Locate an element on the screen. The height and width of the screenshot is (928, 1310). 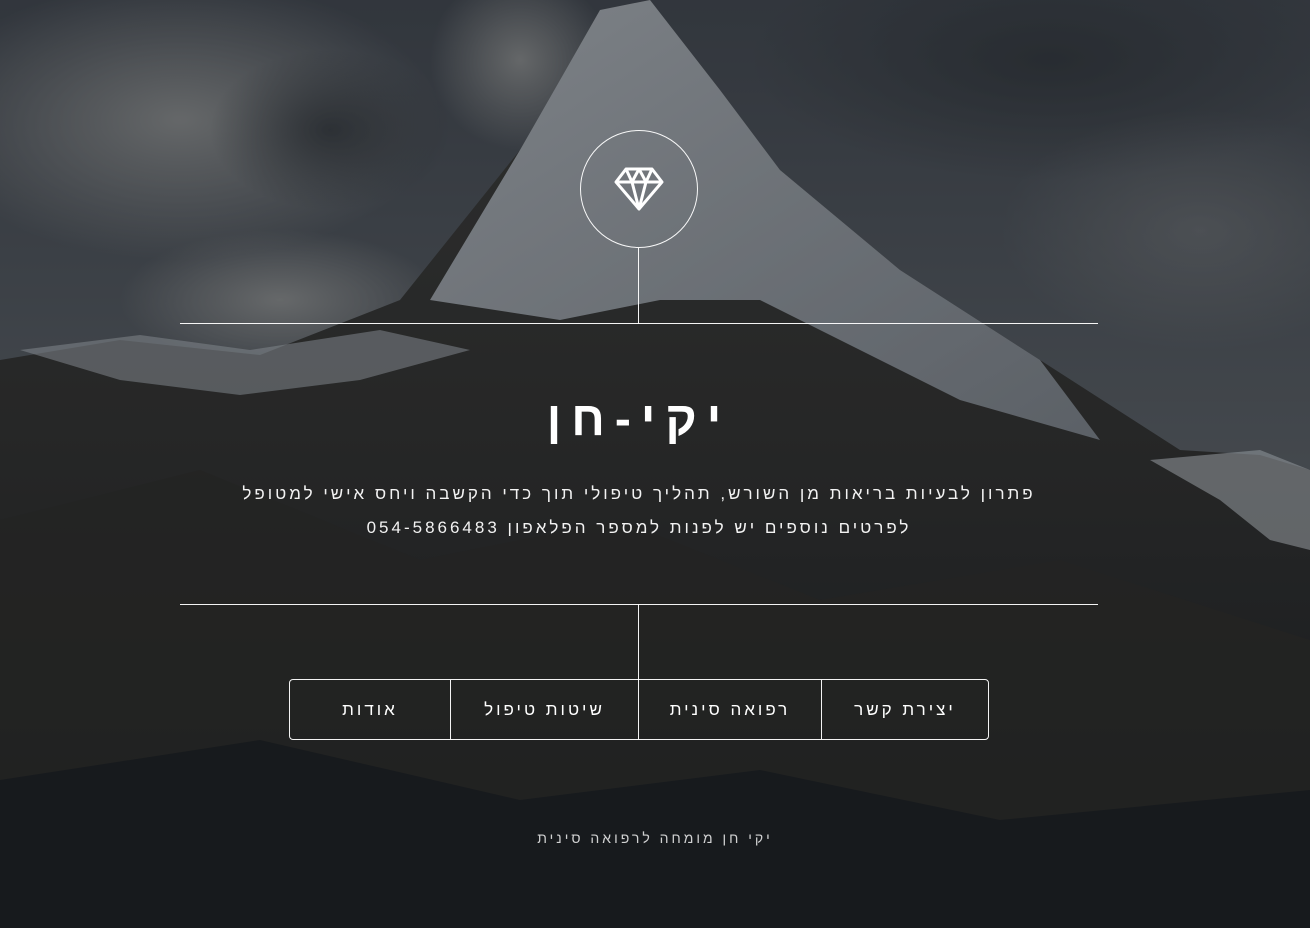
footer-text: יקי חן מומחה לרפואה סינית is located at coordinates (655, 838).